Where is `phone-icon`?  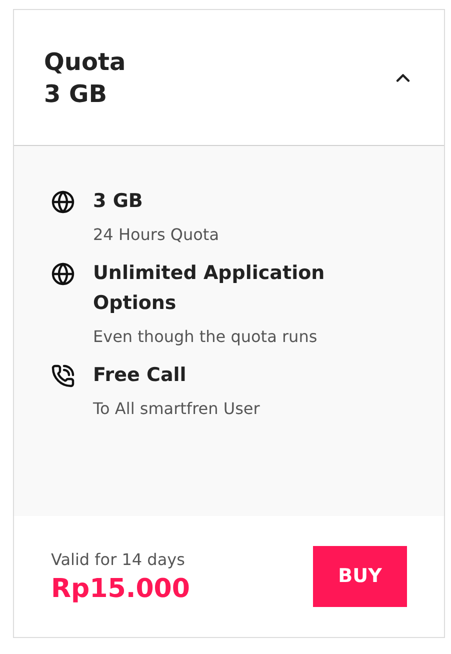
phone-icon is located at coordinates (63, 376).